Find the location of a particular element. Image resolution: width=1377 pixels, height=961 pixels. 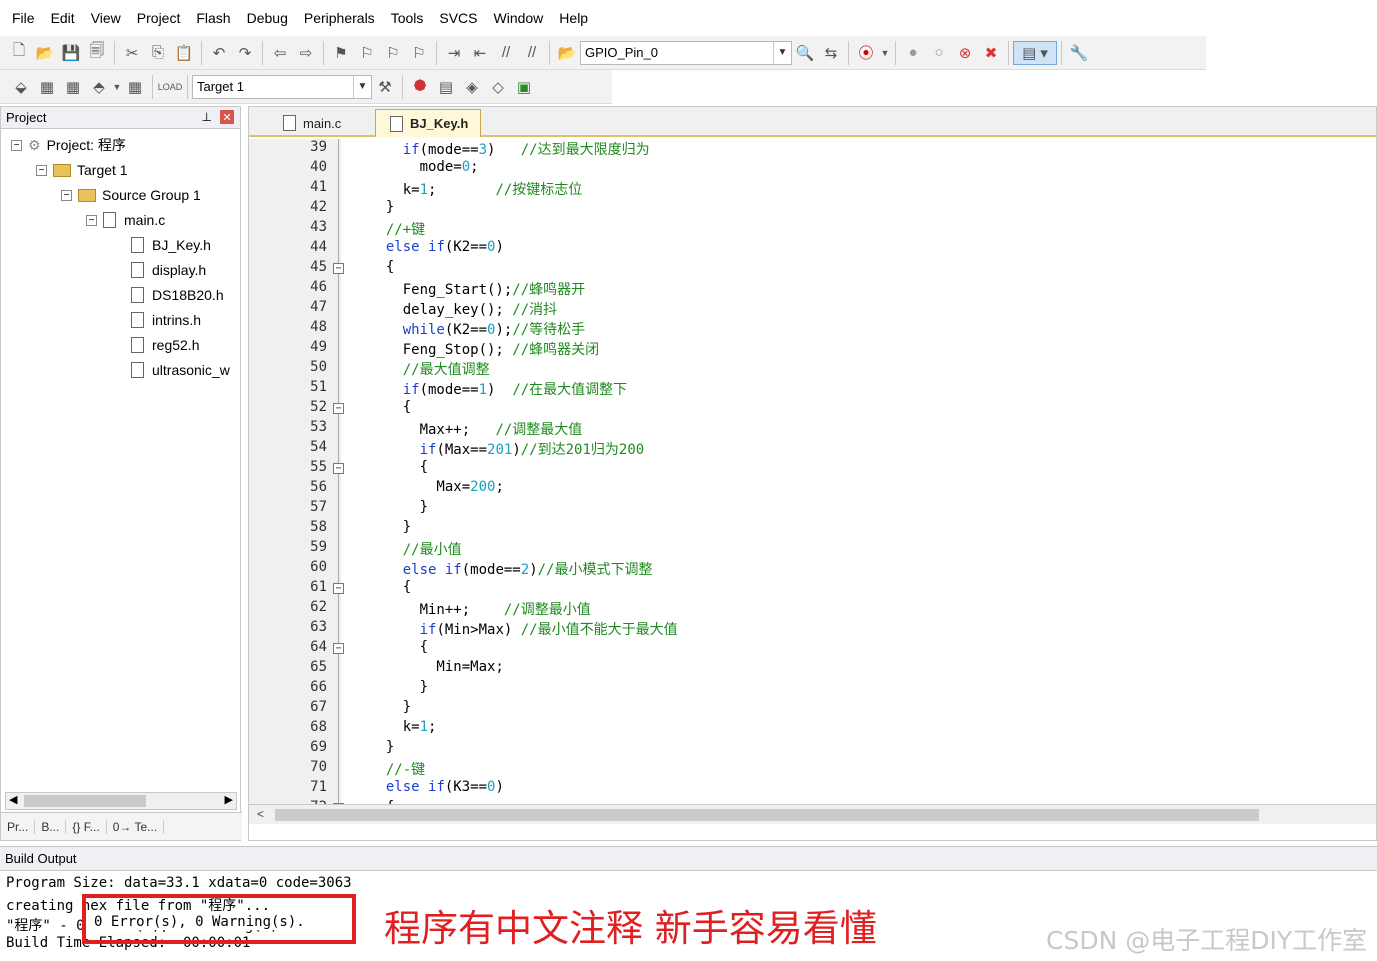

batch-build-icon: ⬘ is located at coordinates (99, 87).